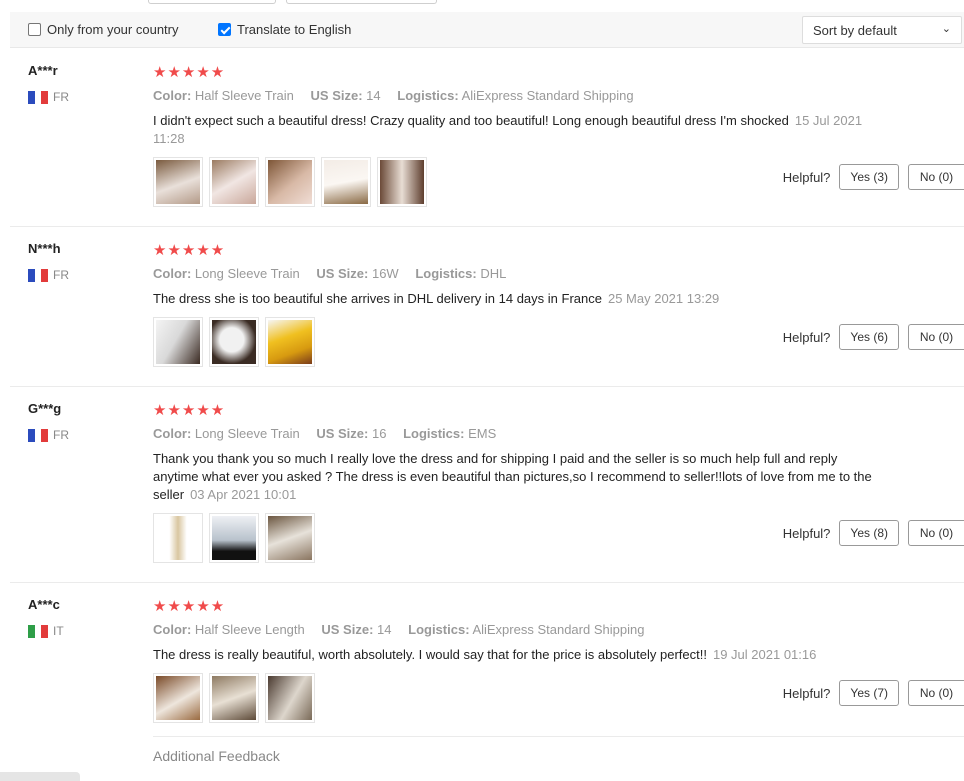 Image resolution: width=964 pixels, height=781 pixels. I want to click on helpful-votes: Helpful? Yes (7) No (0), so click(873, 693).